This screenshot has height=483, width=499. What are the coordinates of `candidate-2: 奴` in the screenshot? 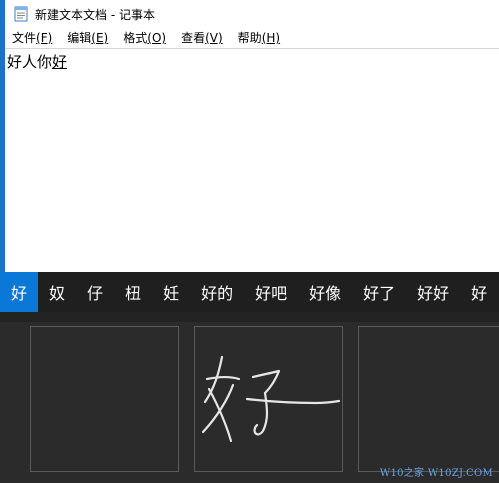 It's located at (57, 292).